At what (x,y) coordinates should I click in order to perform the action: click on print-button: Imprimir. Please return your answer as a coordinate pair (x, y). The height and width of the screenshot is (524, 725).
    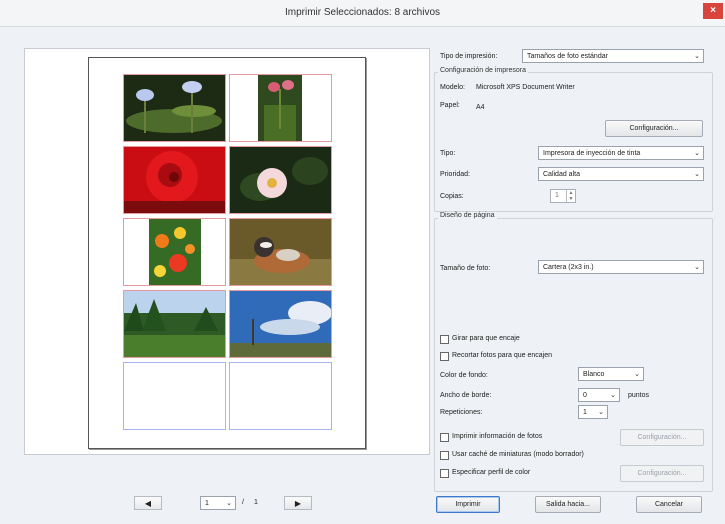
    Looking at the image, I should click on (468, 504).